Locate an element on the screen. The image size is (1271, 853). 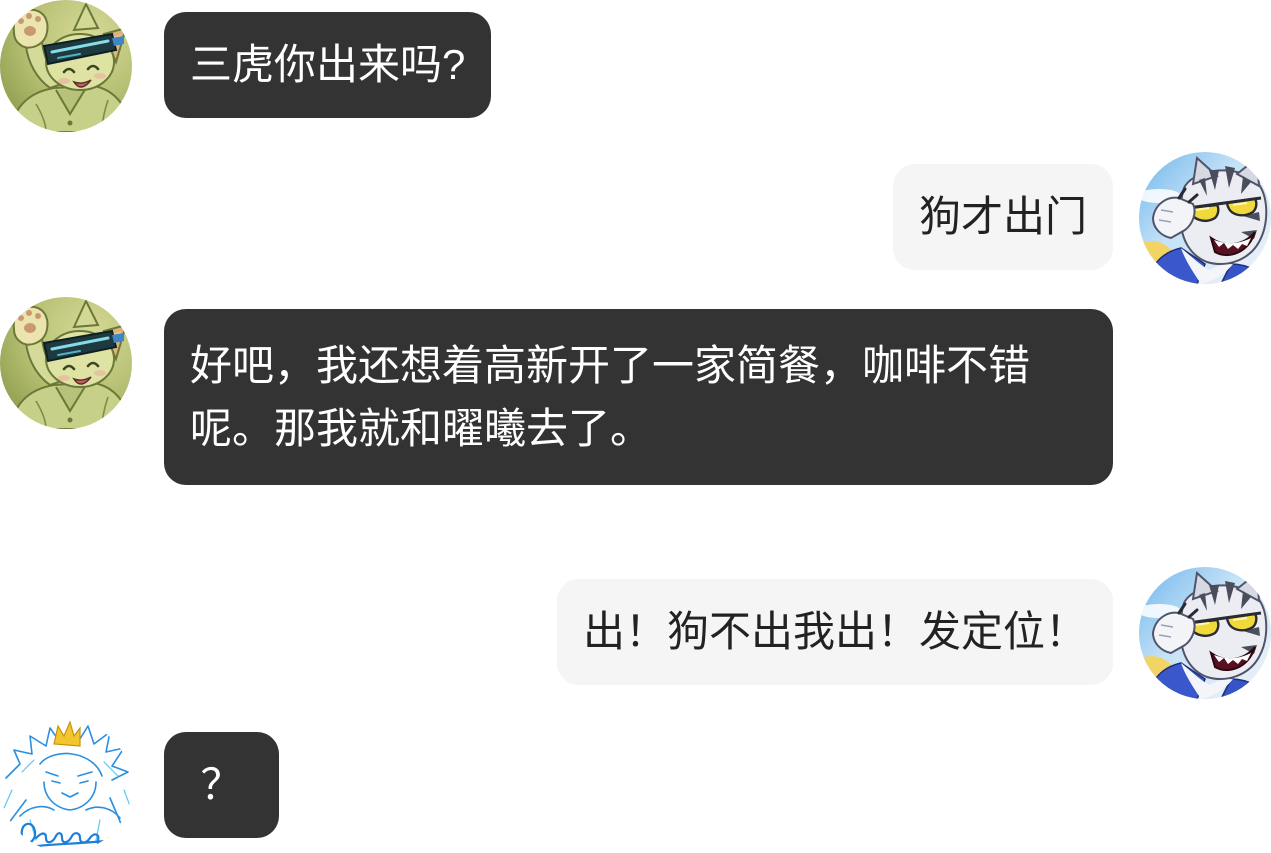
blue-sketch-dragon-avatar-icon is located at coordinates (66, 786).